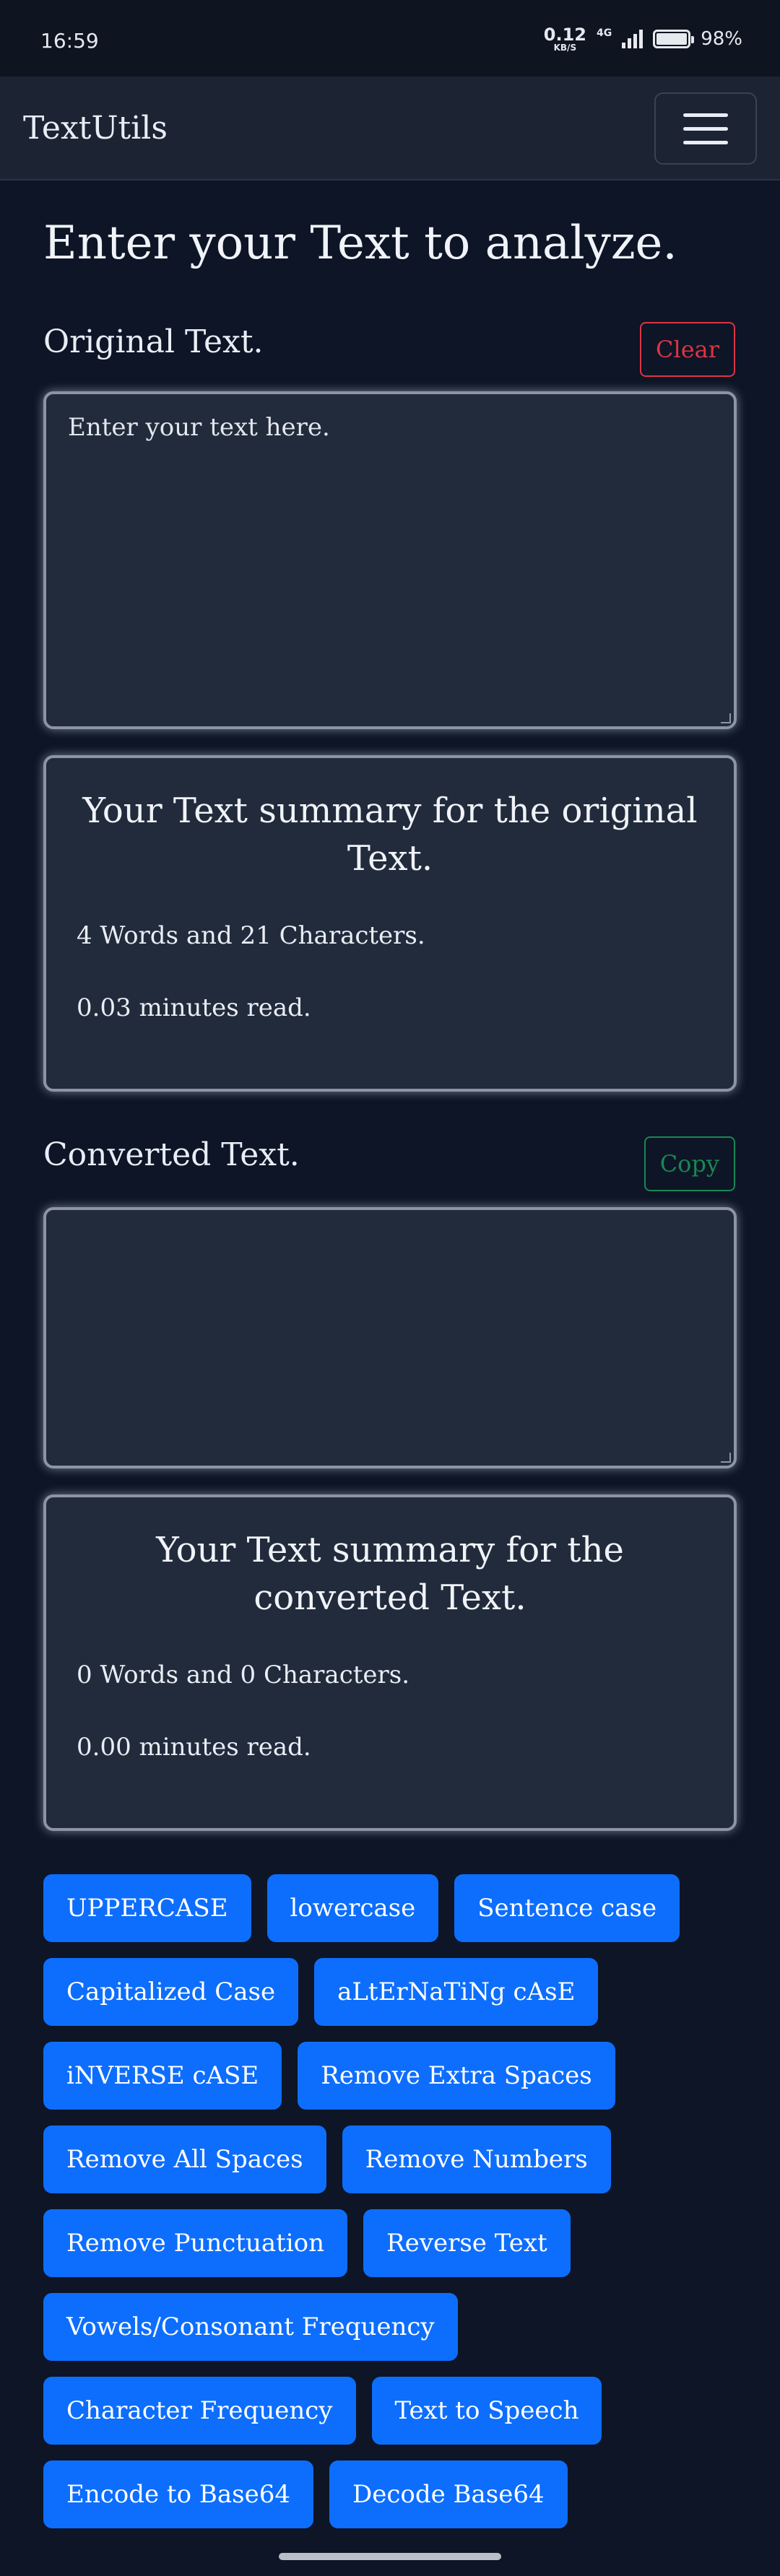 The width and height of the screenshot is (780, 2576). Describe the element at coordinates (448, 2494) in the screenshot. I see `decode-base64-button: Decode Base64` at that location.